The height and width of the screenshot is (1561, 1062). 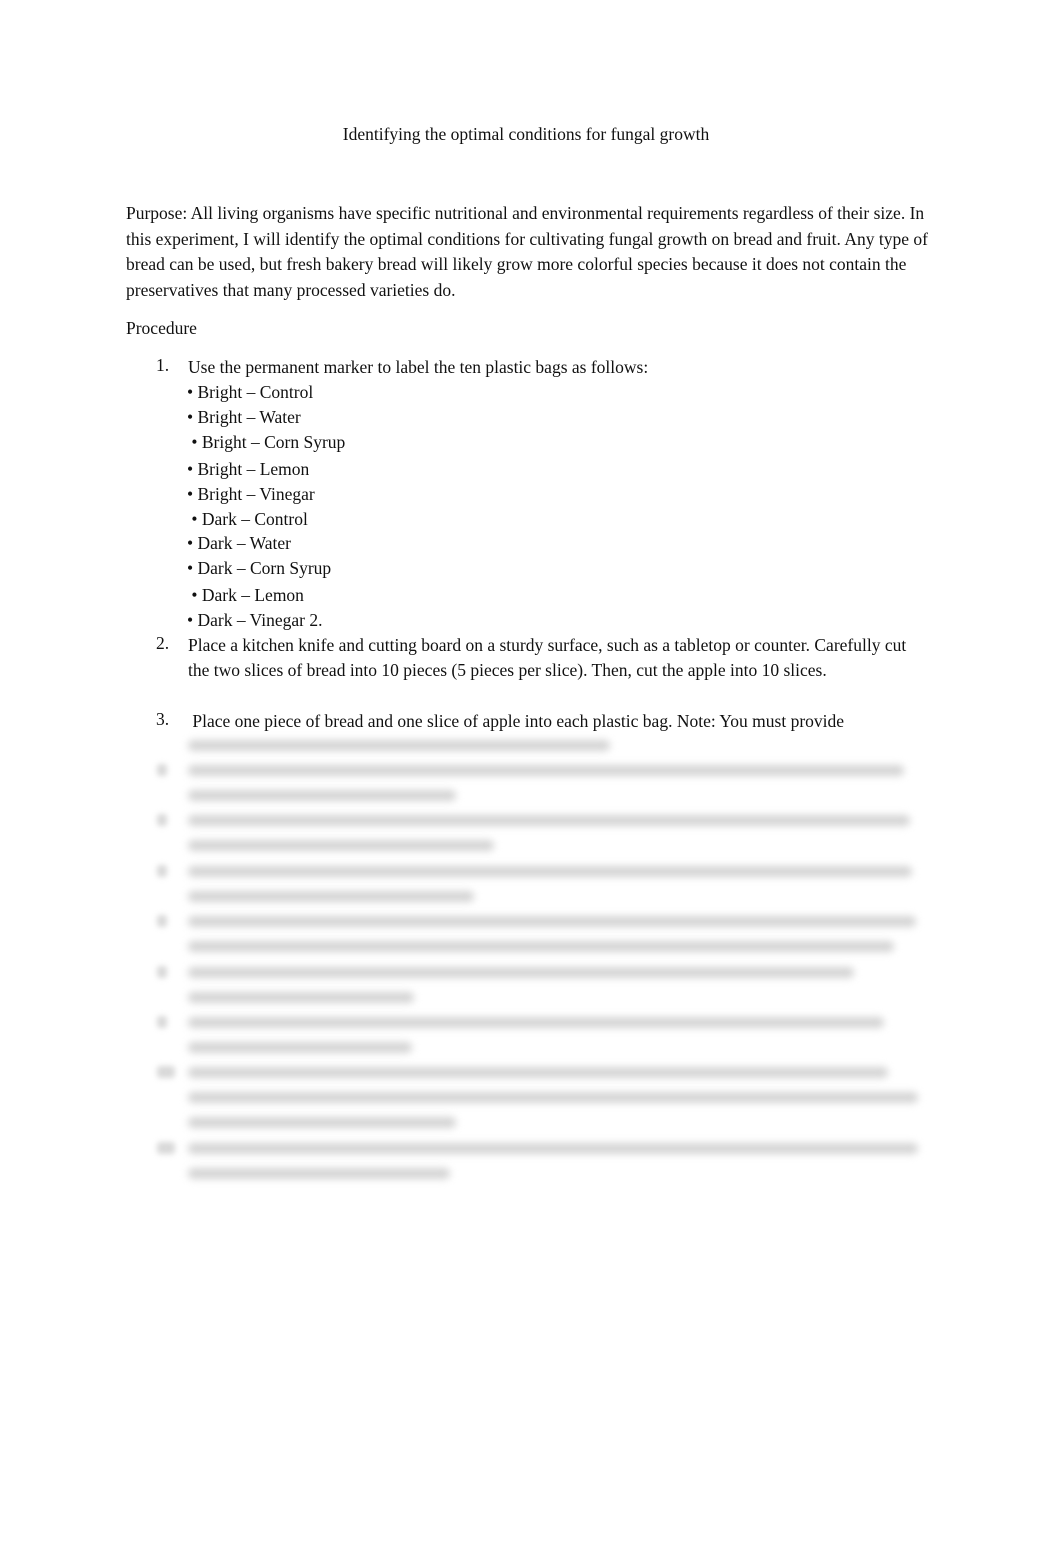 What do you see at coordinates (239, 543) in the screenshot?
I see `bag-label: • Dark – Water` at bounding box center [239, 543].